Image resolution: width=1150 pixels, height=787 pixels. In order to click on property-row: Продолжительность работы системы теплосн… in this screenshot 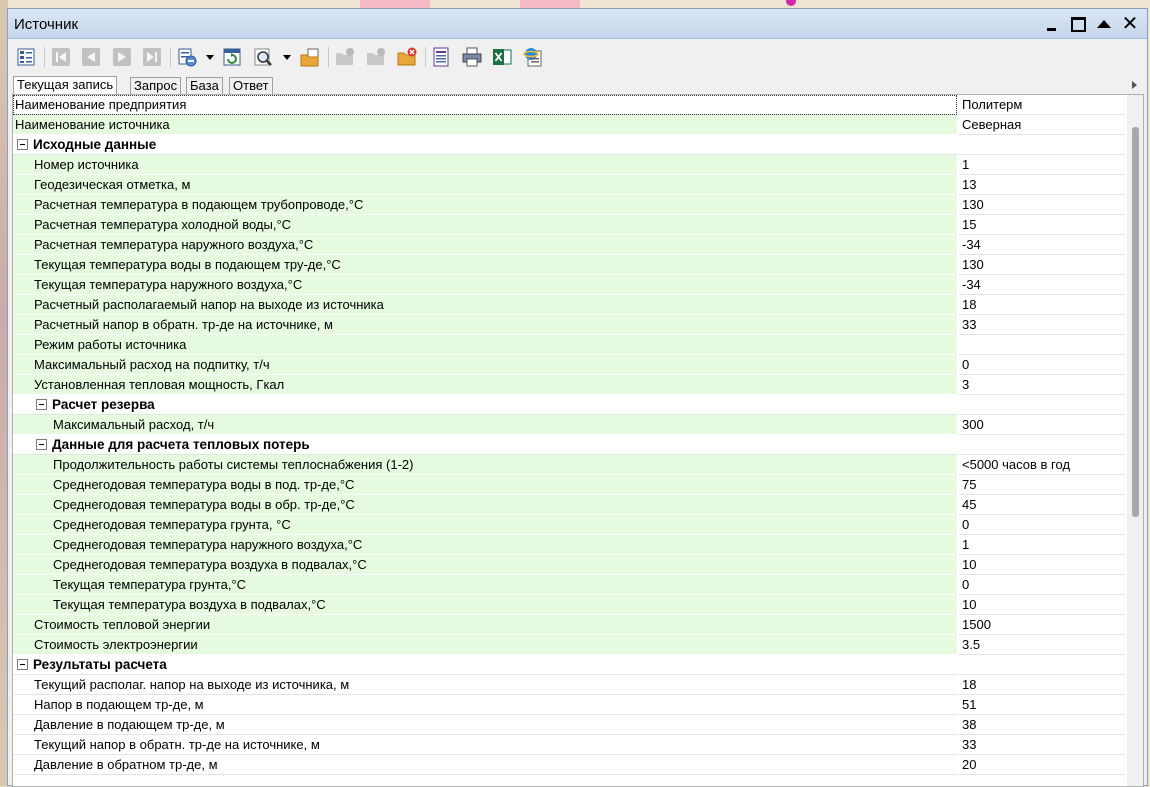, I will do `click(569, 465)`.